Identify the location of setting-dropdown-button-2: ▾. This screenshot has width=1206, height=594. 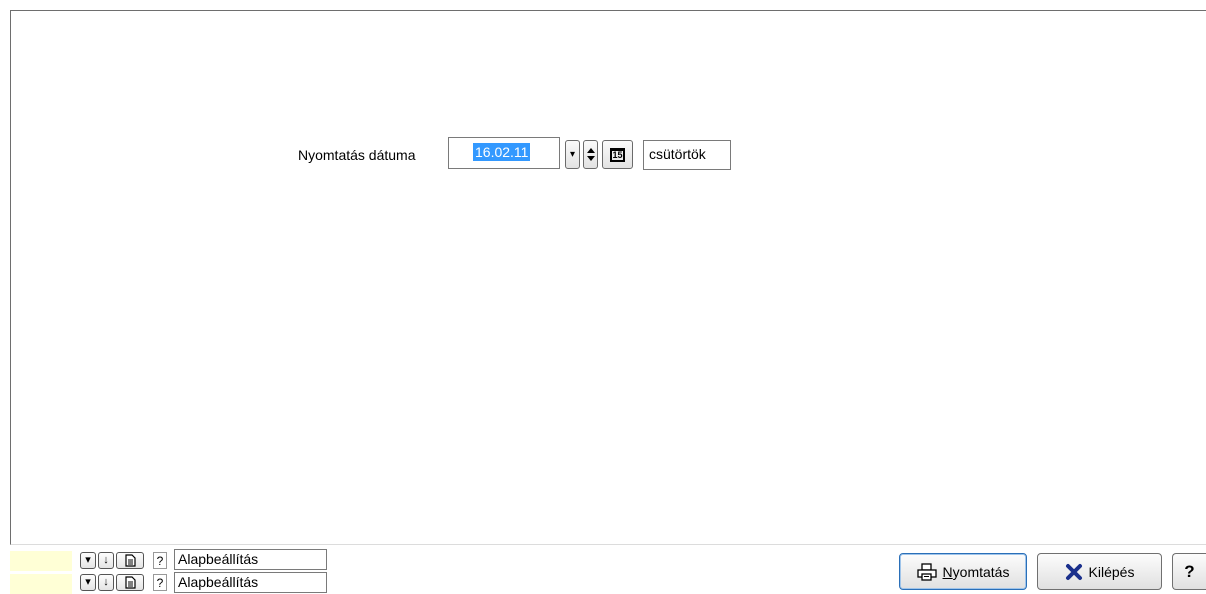
(88, 582).